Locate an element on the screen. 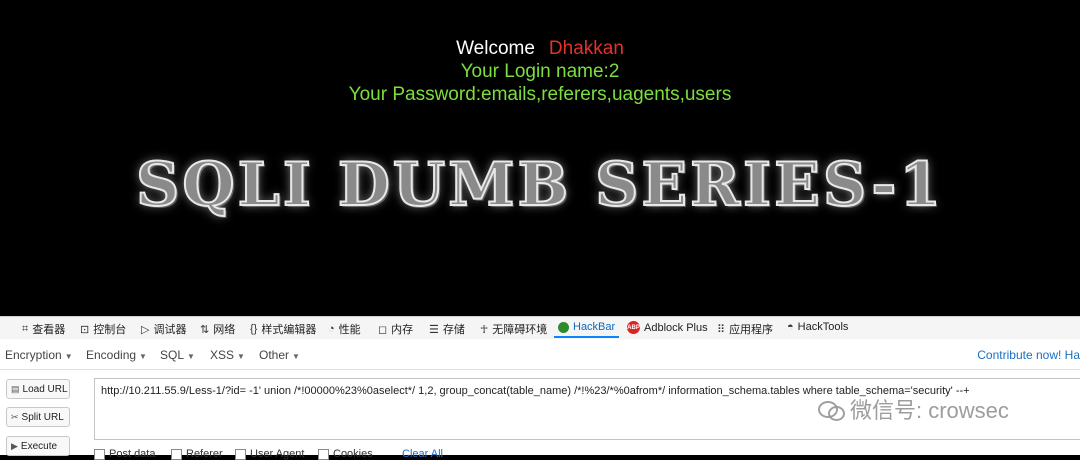  network-icon: ⇅ is located at coordinates (205, 329).